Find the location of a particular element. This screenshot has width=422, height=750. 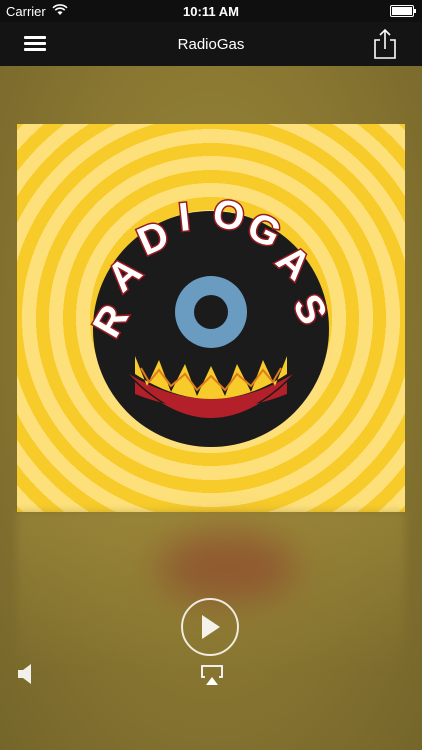

play-icon is located at coordinates (211, 627).